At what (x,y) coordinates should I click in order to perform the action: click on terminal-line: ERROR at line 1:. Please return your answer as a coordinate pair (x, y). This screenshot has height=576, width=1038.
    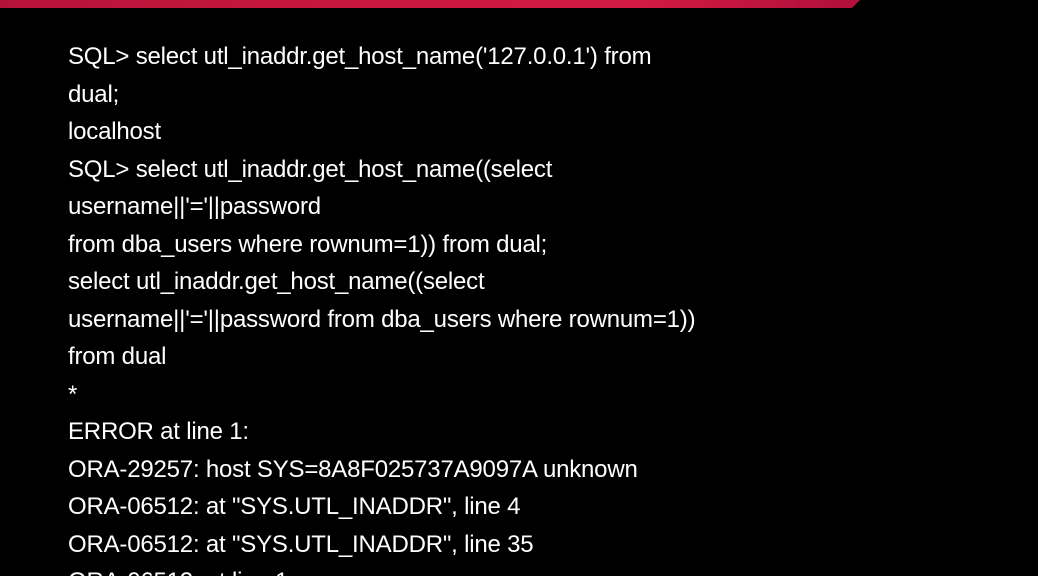
    Looking at the image, I should click on (158, 431).